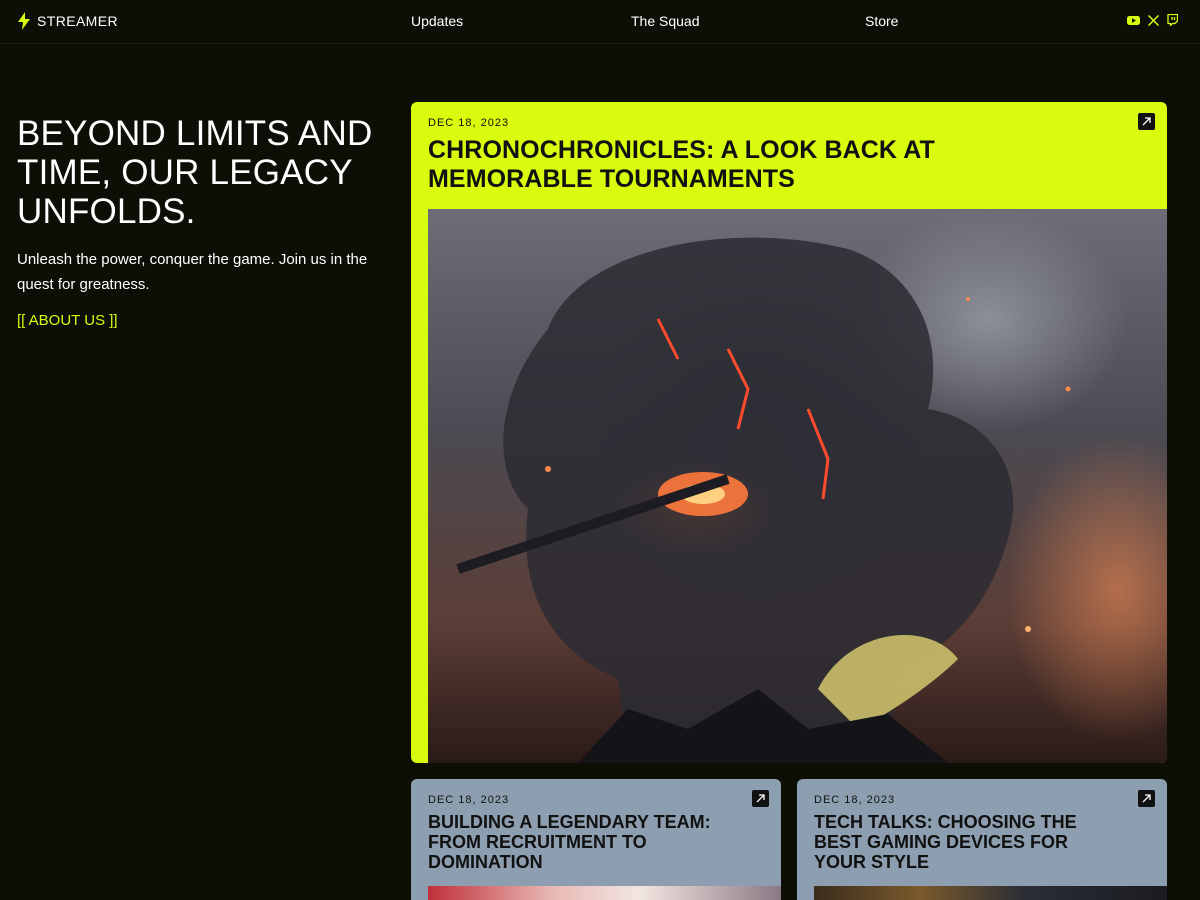 Image resolution: width=1200 pixels, height=900 pixels. Describe the element at coordinates (881, 21) in the screenshot. I see `nav-link-store: Store` at that location.